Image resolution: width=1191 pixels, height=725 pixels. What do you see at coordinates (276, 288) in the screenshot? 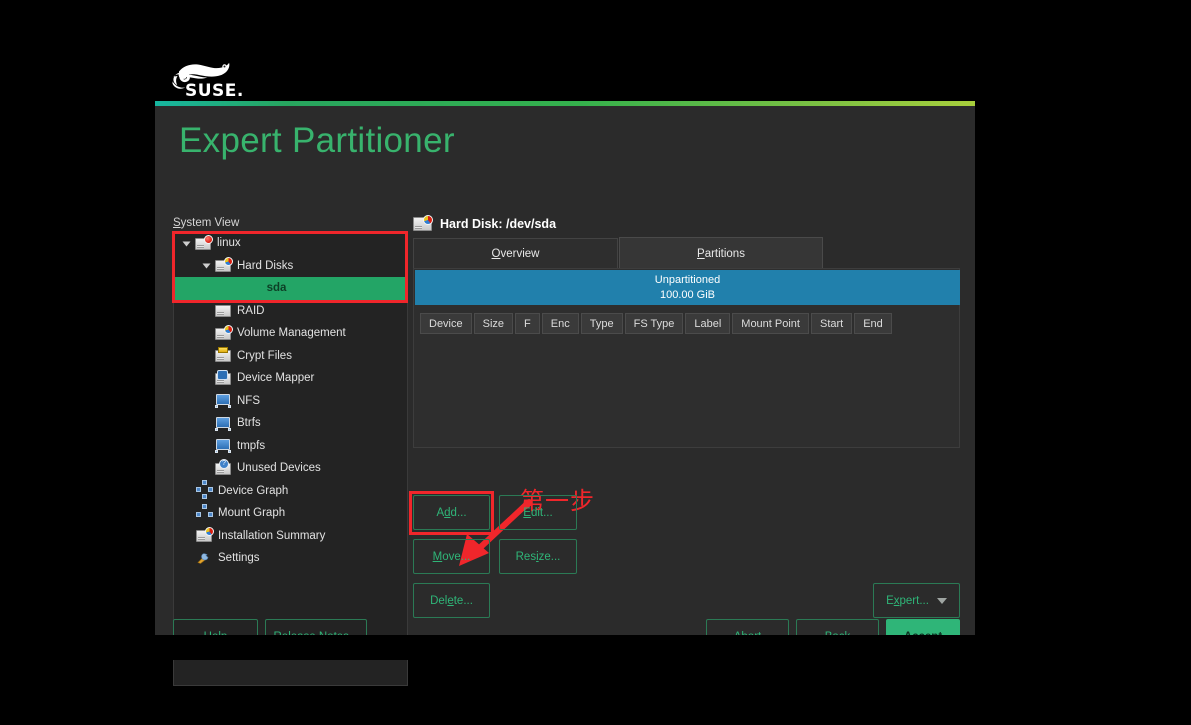
I see `tree-item-label: sda` at bounding box center [276, 288].